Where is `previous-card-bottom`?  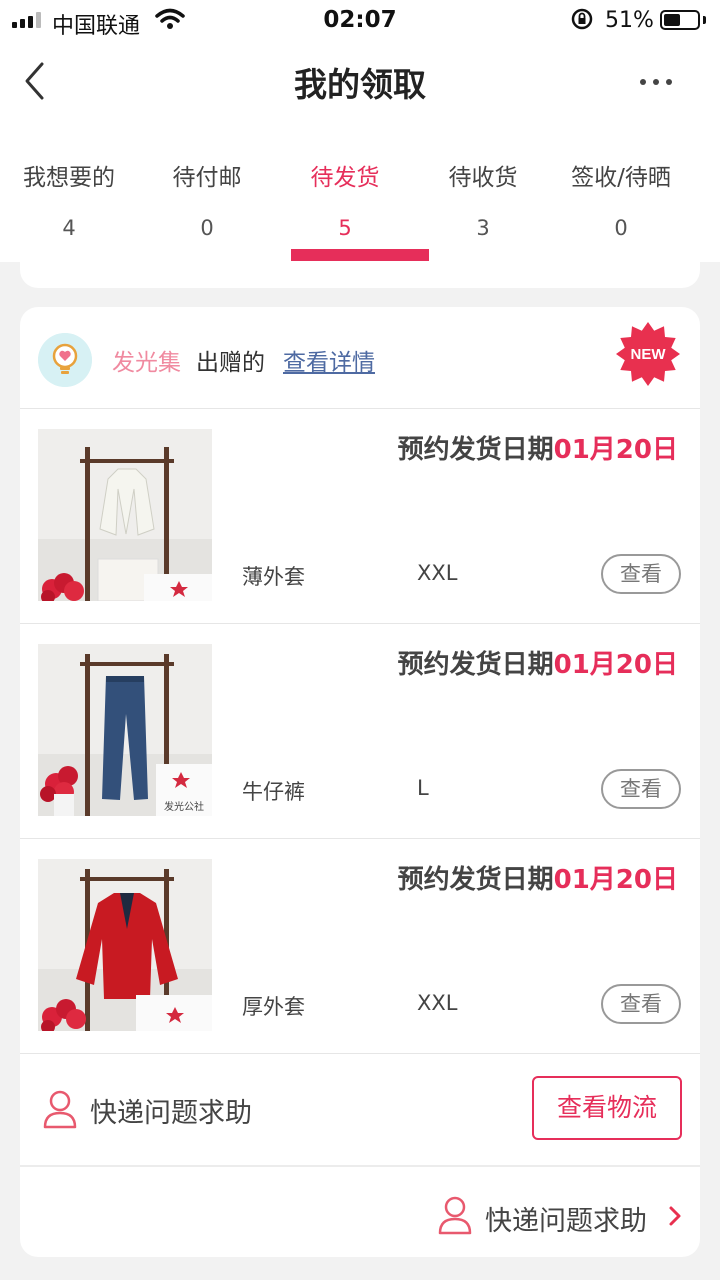
previous-card-bottom is located at coordinates (360, 275).